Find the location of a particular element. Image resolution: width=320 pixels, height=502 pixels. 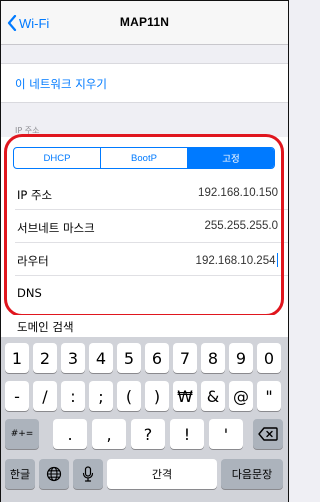

router-row: 라우터 192.168.10.254 is located at coordinates (144, 259).